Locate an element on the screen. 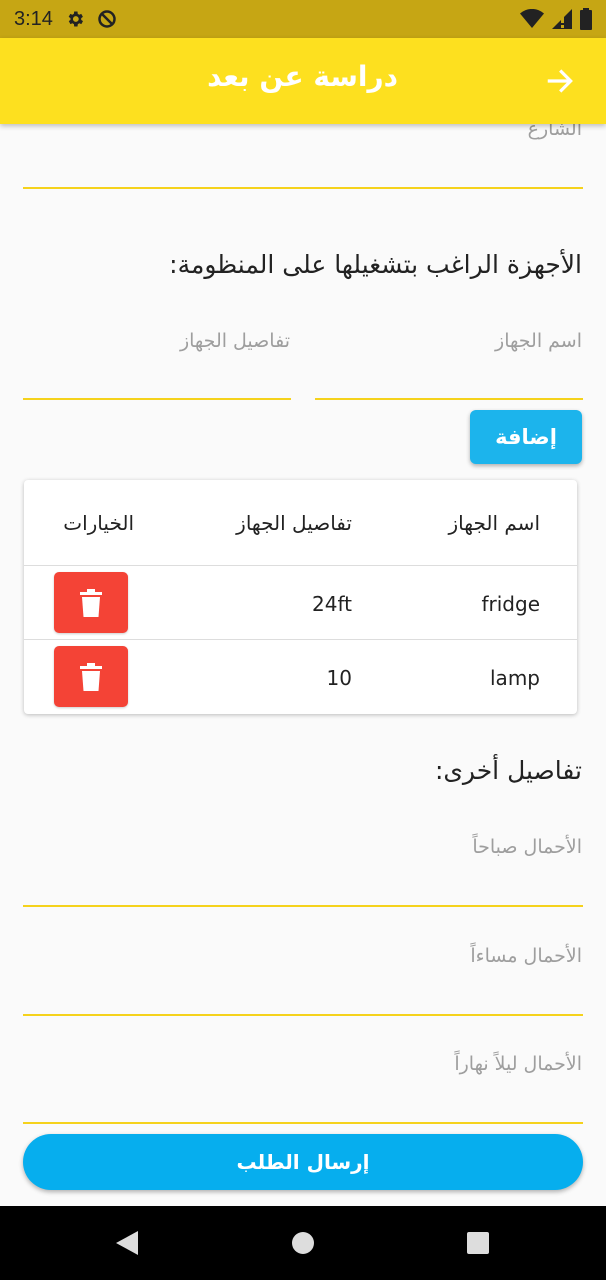  app-bar: دراسة عن بعد is located at coordinates (303, 81).